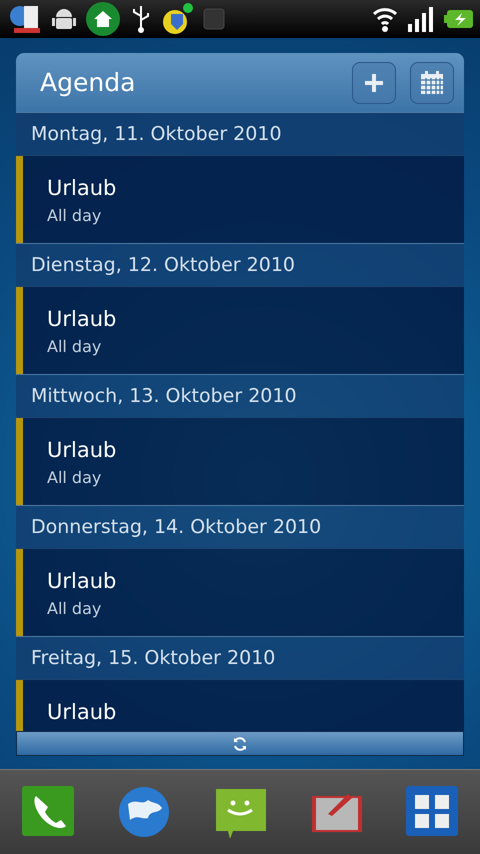 This screenshot has width=480, height=854. What do you see at coordinates (240, 396) in the screenshot?
I see `date-header: Mittwoch, 13. Oktober 2010` at bounding box center [240, 396].